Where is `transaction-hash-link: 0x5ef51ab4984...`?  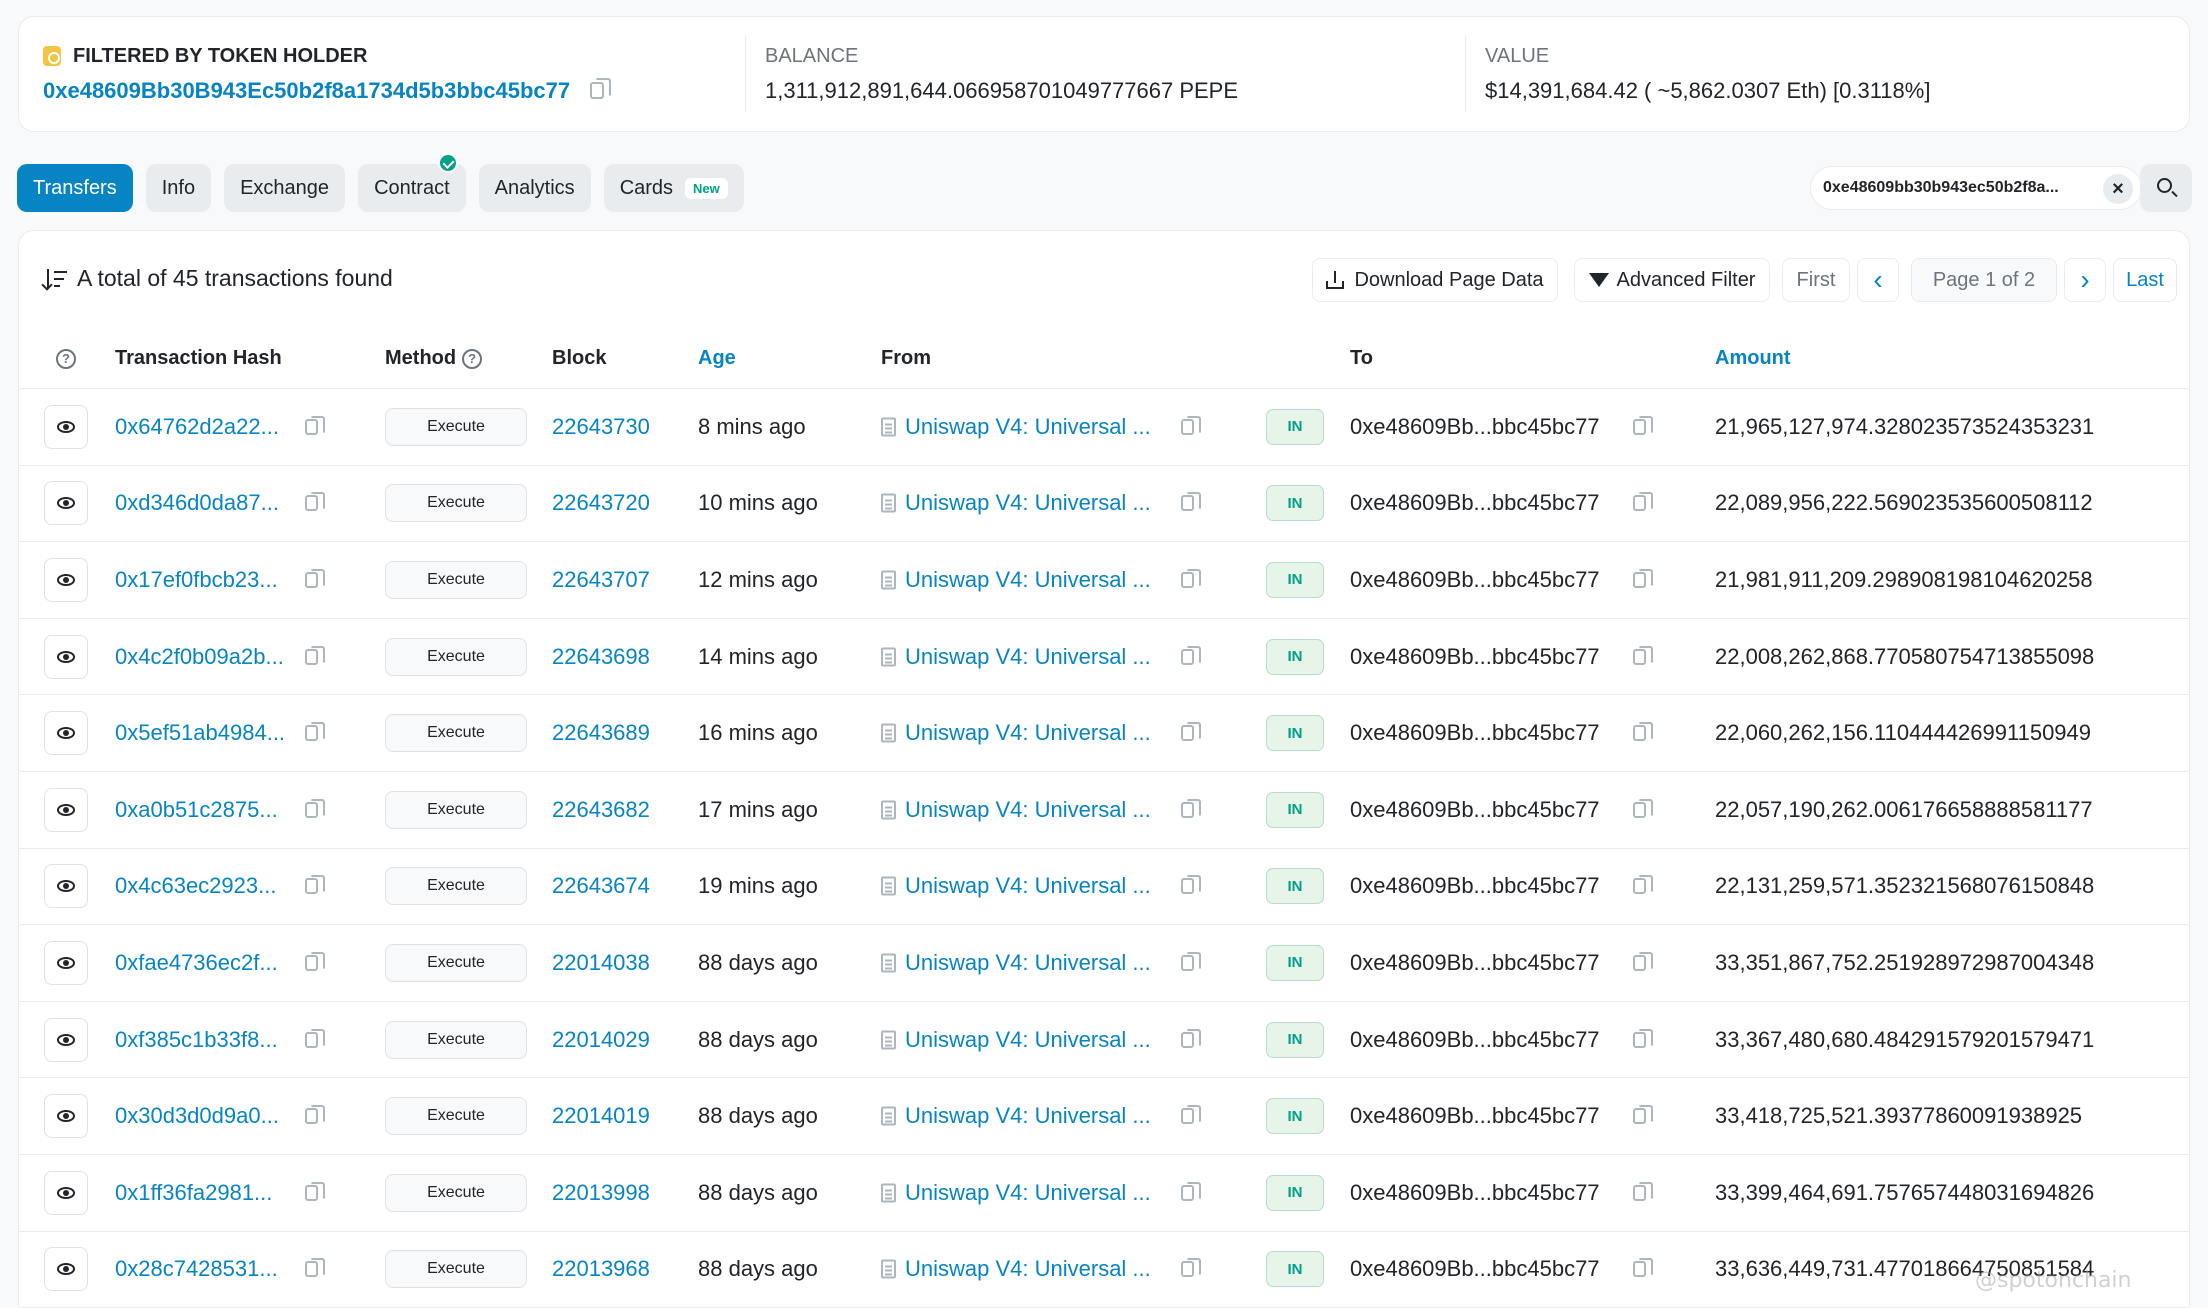
transaction-hash-link: 0x5ef51ab4984... is located at coordinates (200, 733).